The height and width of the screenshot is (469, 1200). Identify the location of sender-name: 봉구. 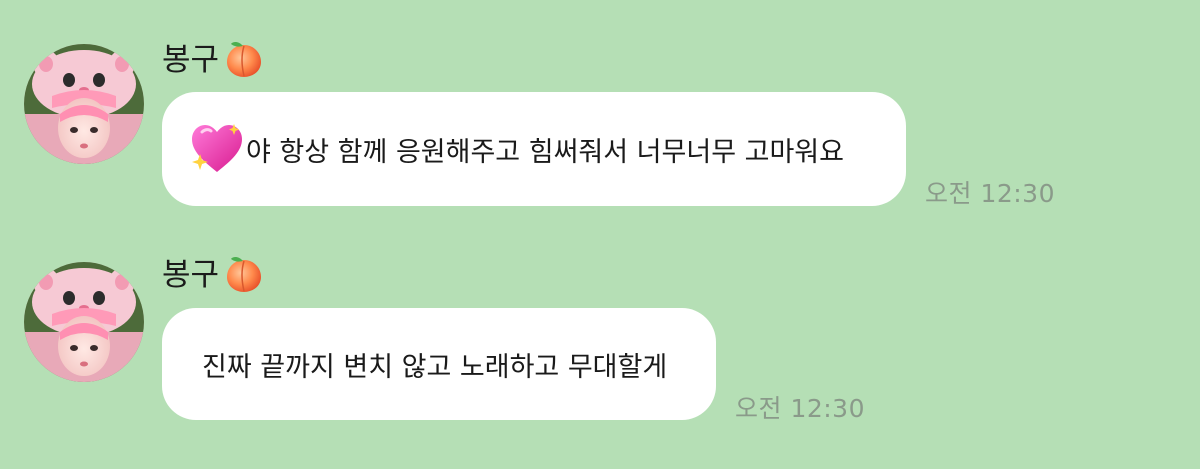
(213, 275).